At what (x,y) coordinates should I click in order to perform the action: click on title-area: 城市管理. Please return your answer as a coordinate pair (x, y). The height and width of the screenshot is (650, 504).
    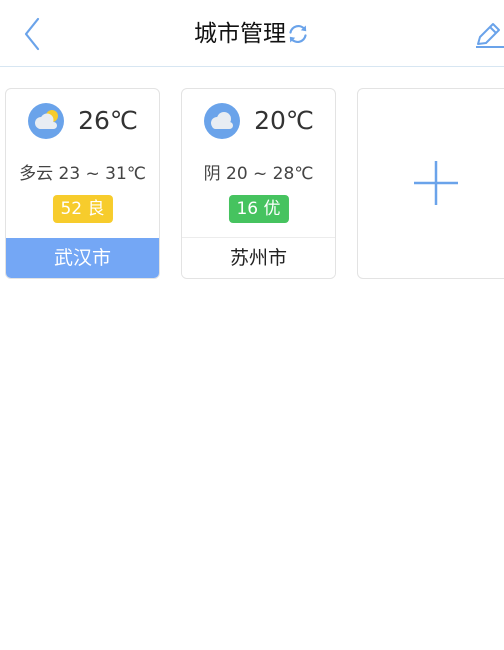
    Looking at the image, I should click on (252, 34).